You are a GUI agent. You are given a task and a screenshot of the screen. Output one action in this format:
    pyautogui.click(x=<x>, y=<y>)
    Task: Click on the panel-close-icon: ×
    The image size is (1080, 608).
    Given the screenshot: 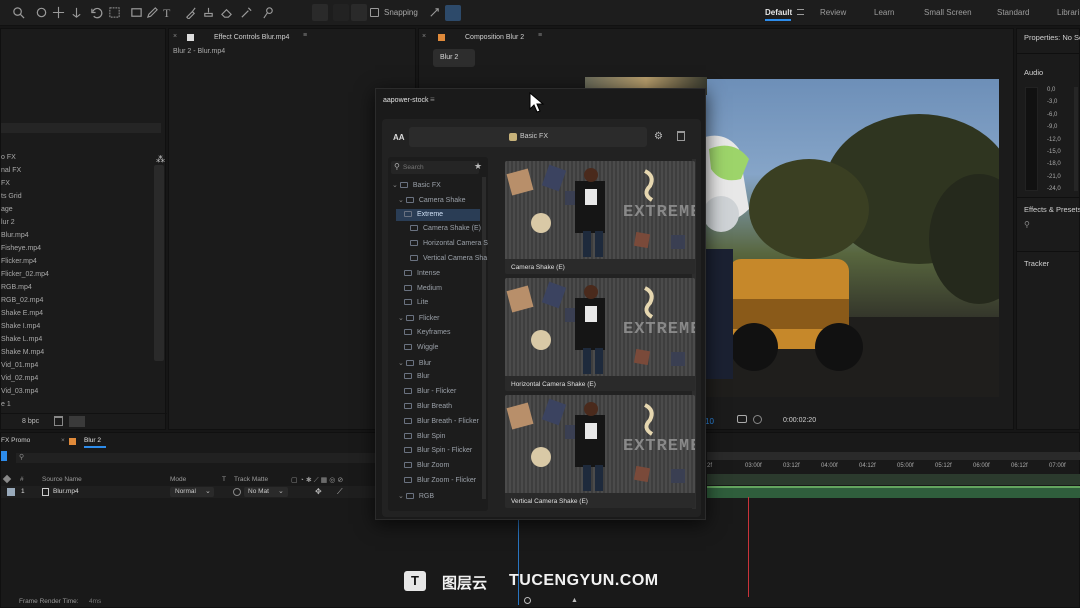 What is the action you would take?
    pyautogui.click(x=175, y=36)
    